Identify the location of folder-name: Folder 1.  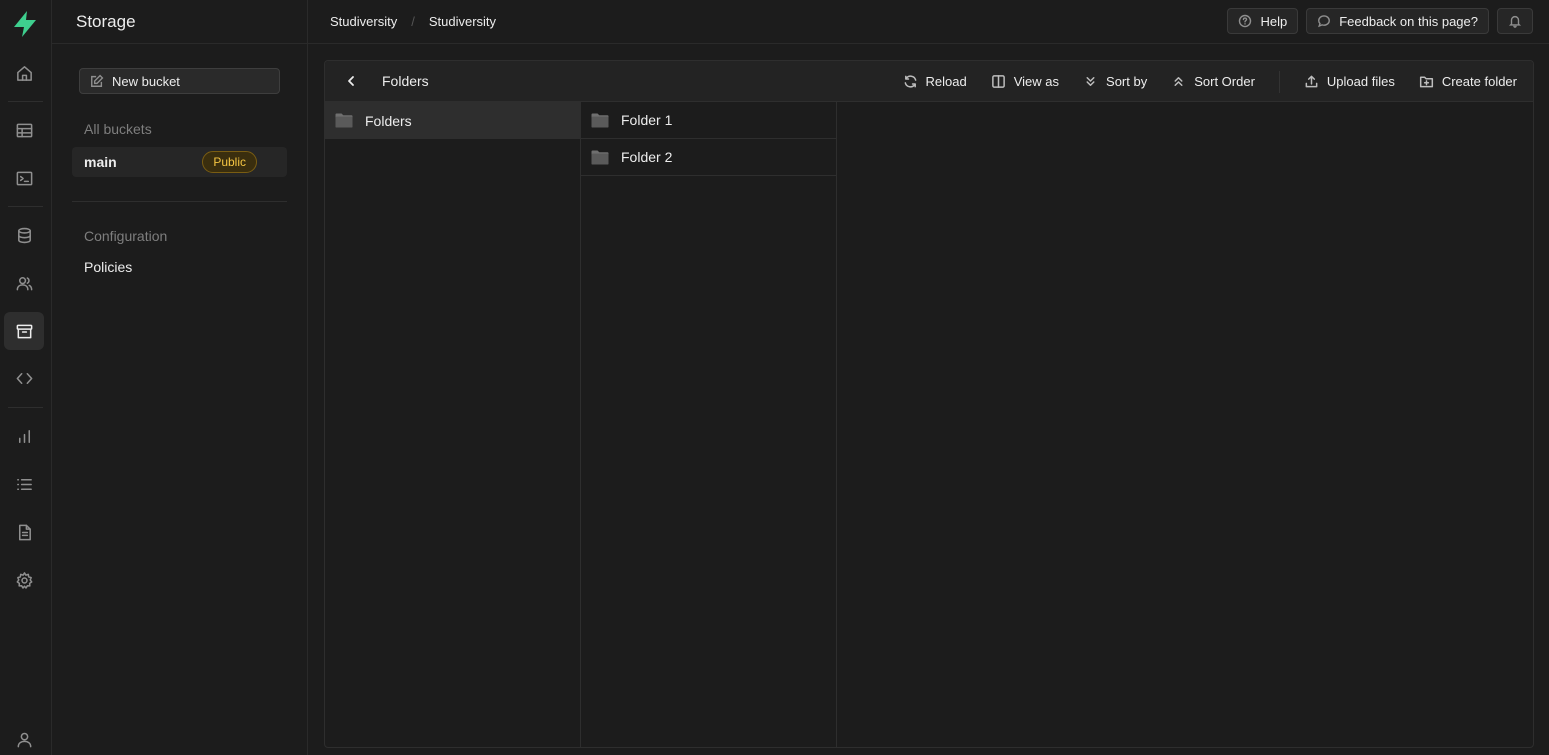
(647, 120).